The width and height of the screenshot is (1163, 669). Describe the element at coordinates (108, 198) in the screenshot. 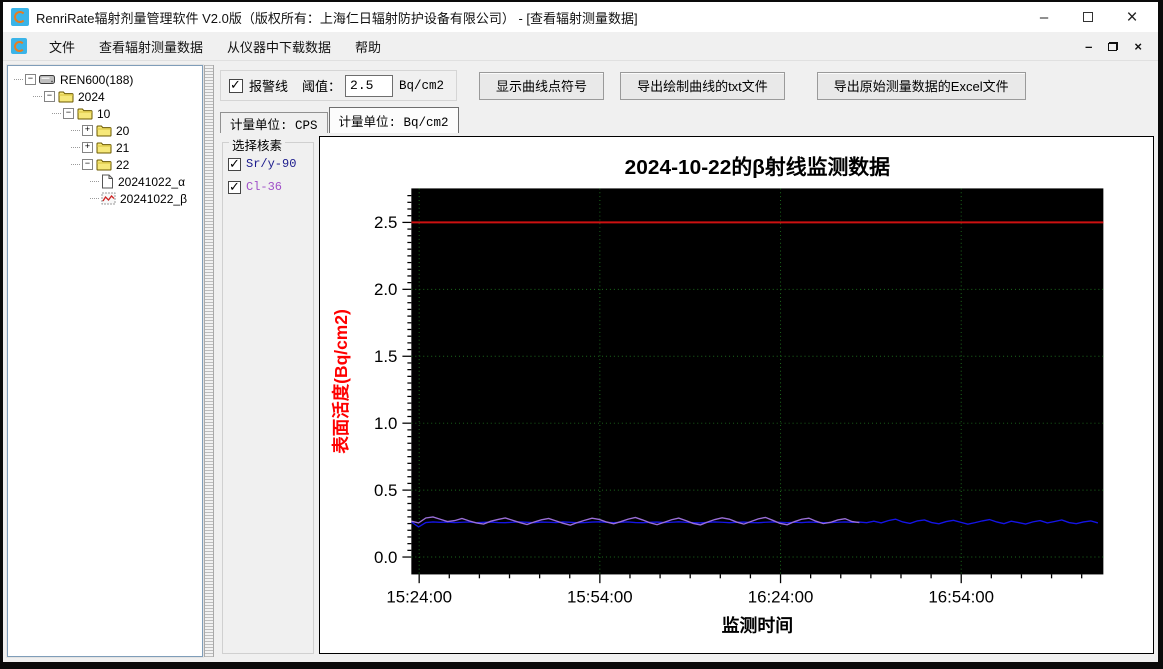

I see `chart-file-icon` at that location.